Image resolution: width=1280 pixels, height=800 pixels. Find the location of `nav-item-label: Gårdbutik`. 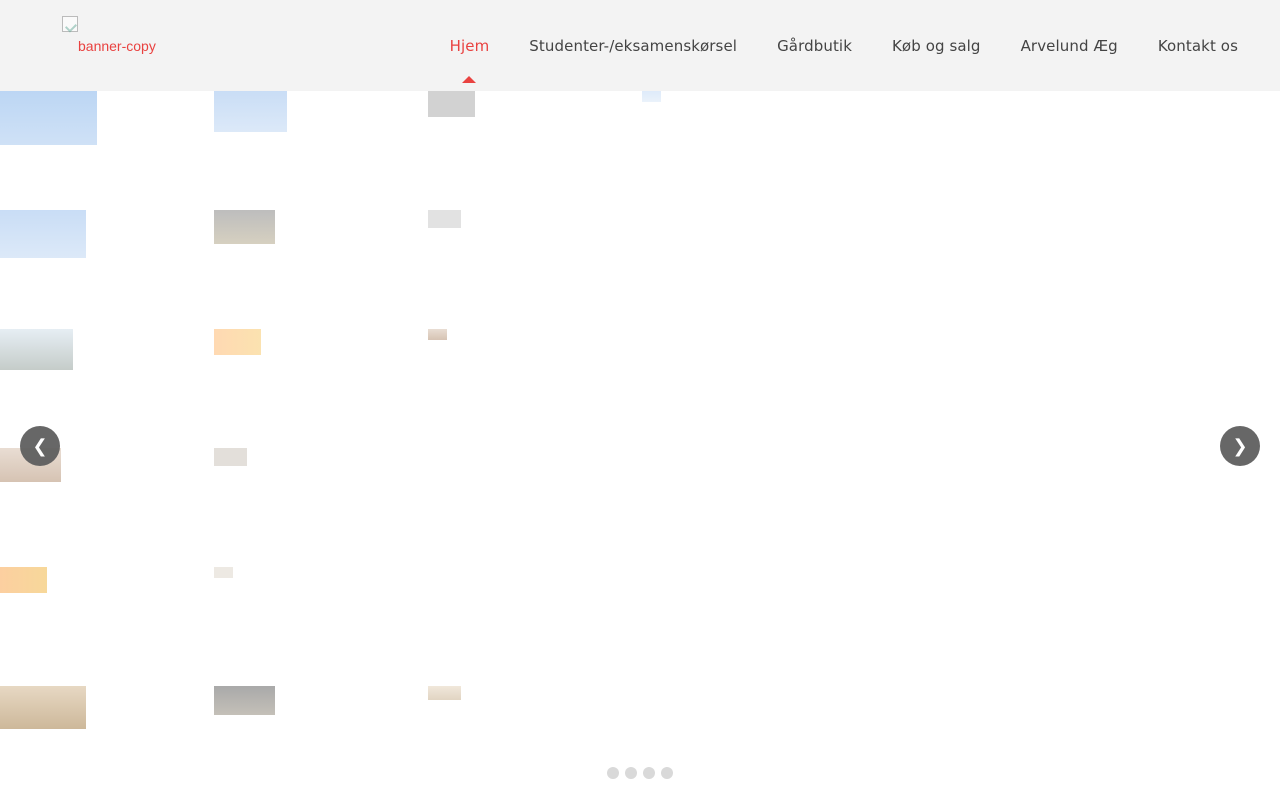

nav-item-label: Gårdbutik is located at coordinates (814, 45).